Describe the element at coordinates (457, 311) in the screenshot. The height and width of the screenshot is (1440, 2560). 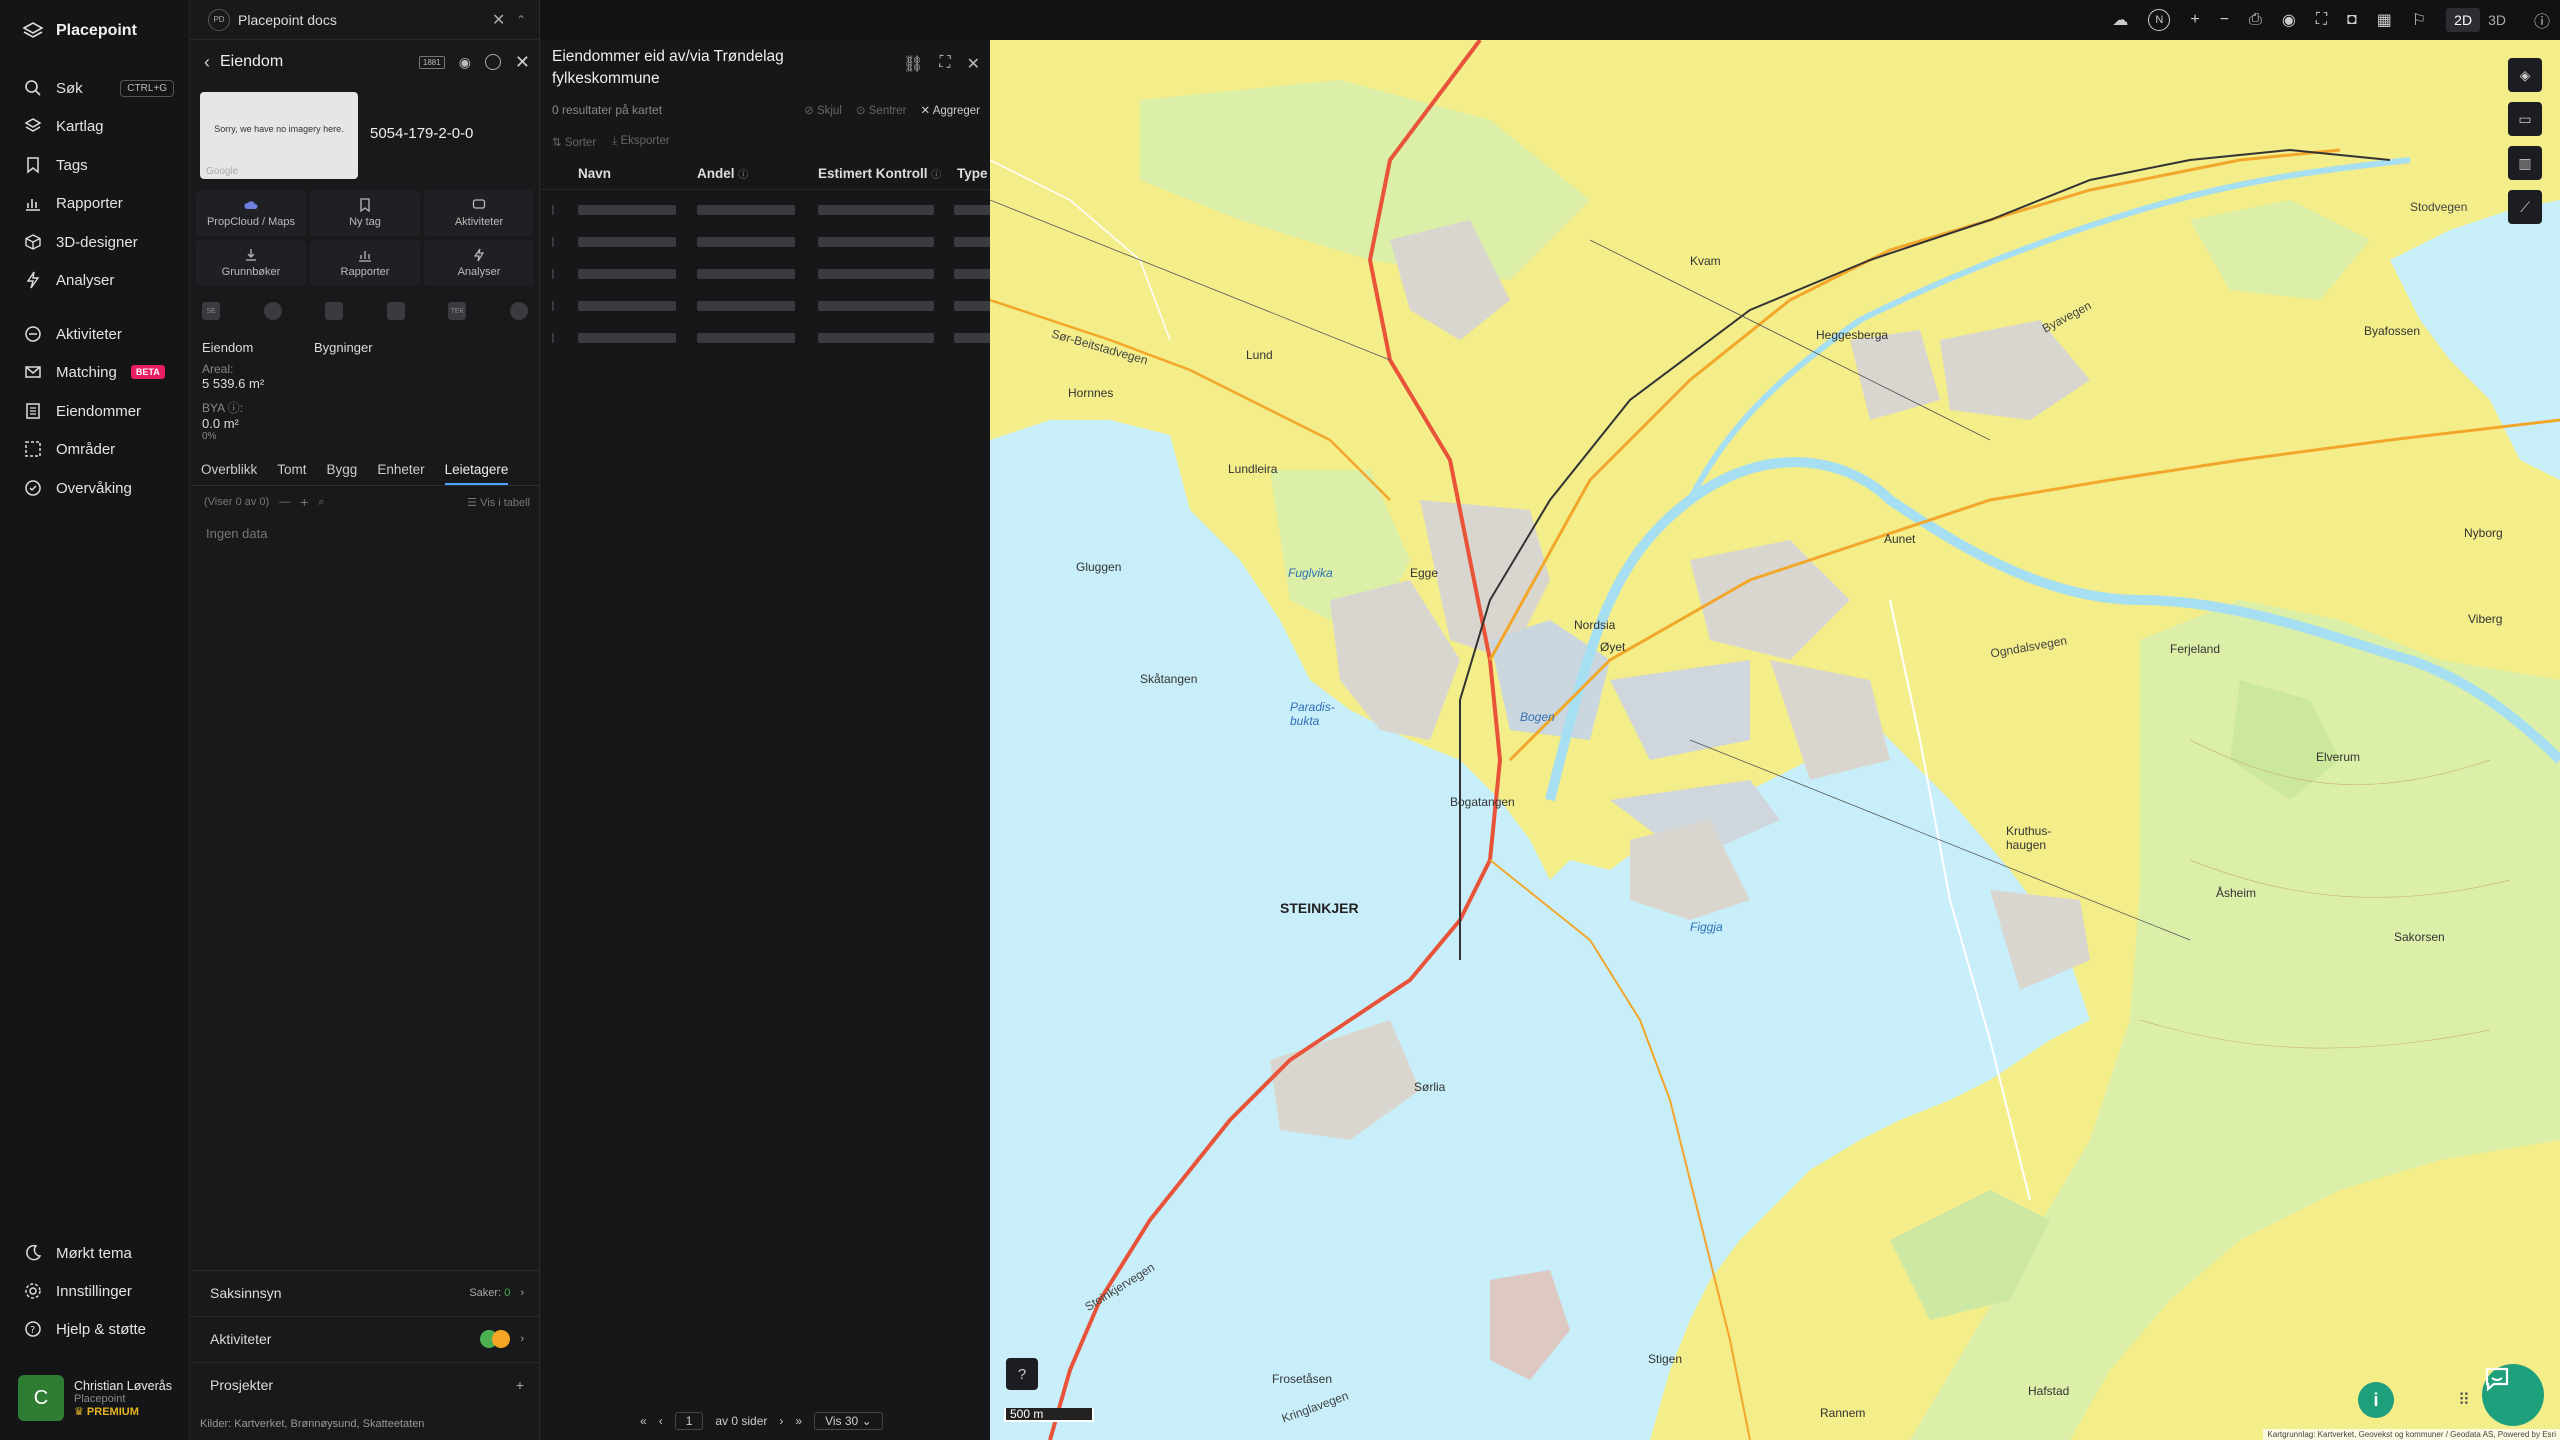
I see `tek-icon: TEK` at that location.